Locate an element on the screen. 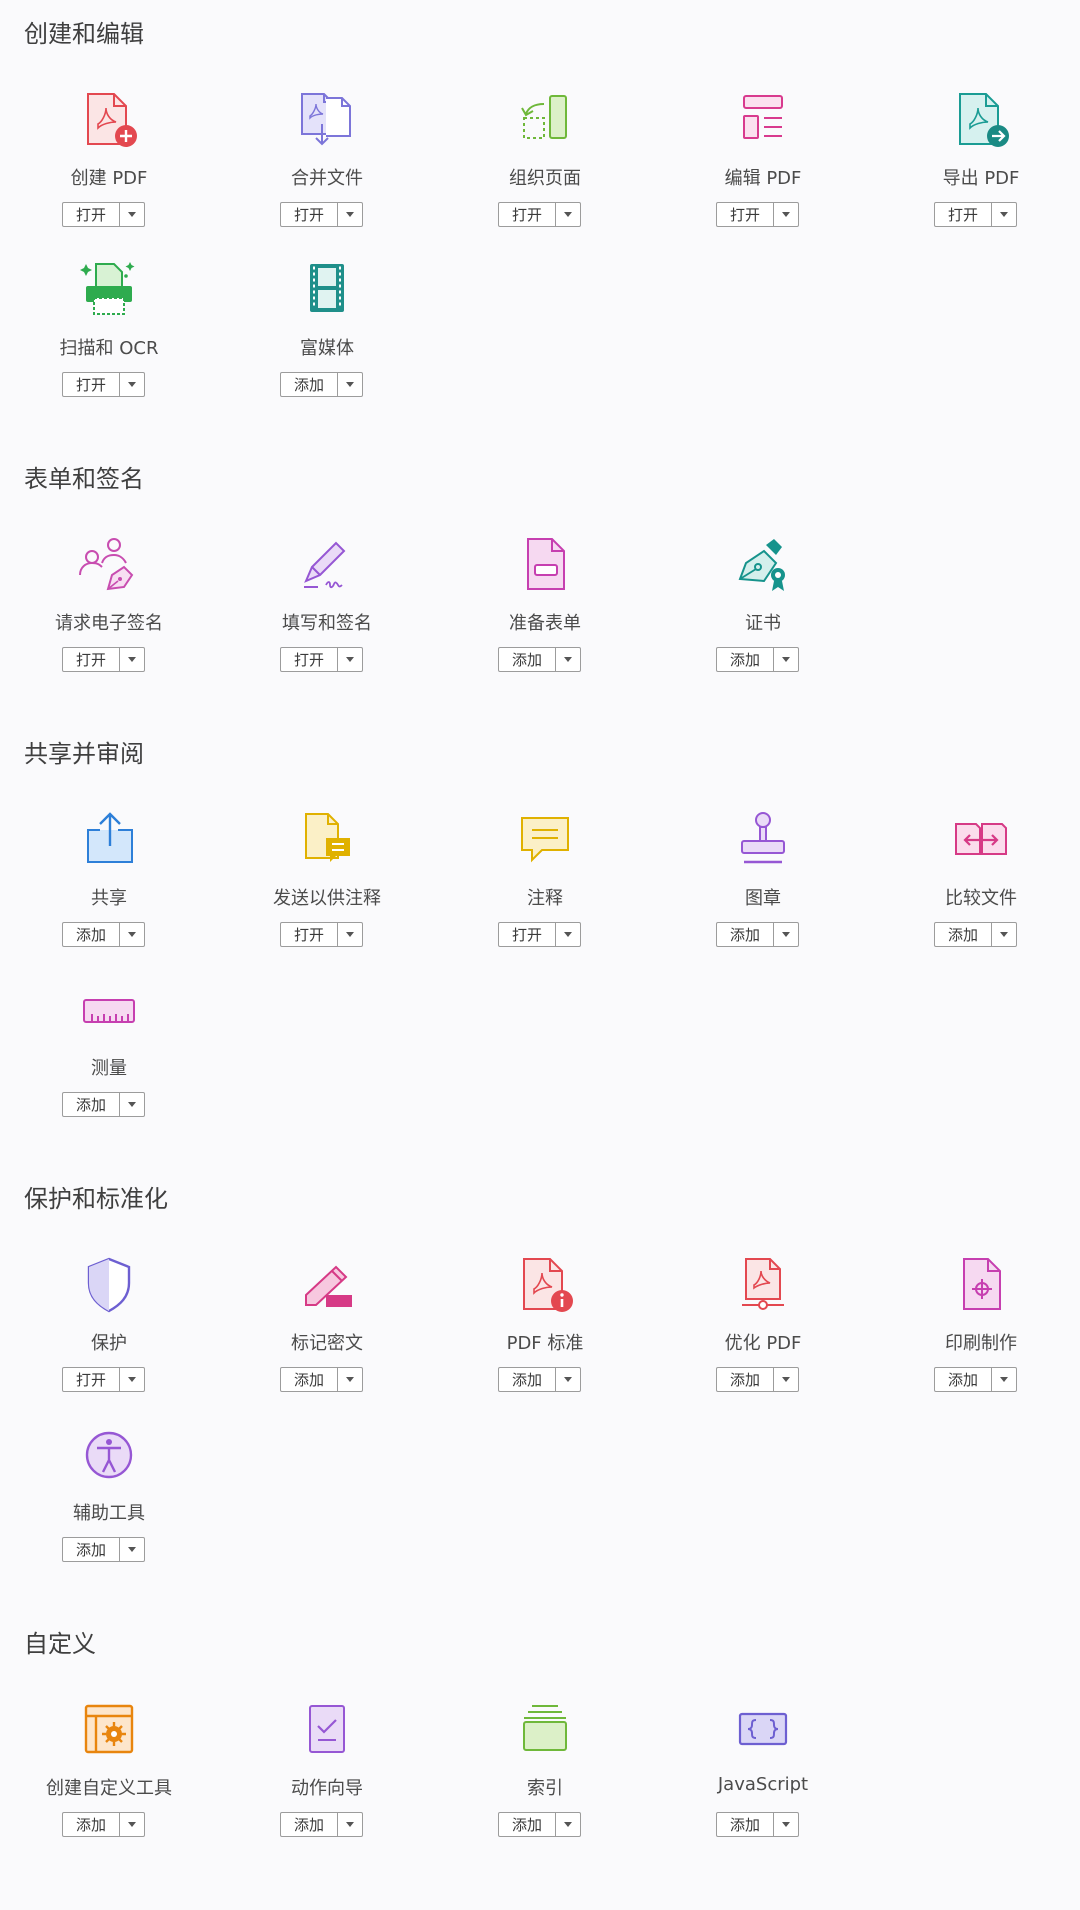 Image resolution: width=1080 pixels, height=1910 pixels. rich-media-icon is located at coordinates (327, 291).